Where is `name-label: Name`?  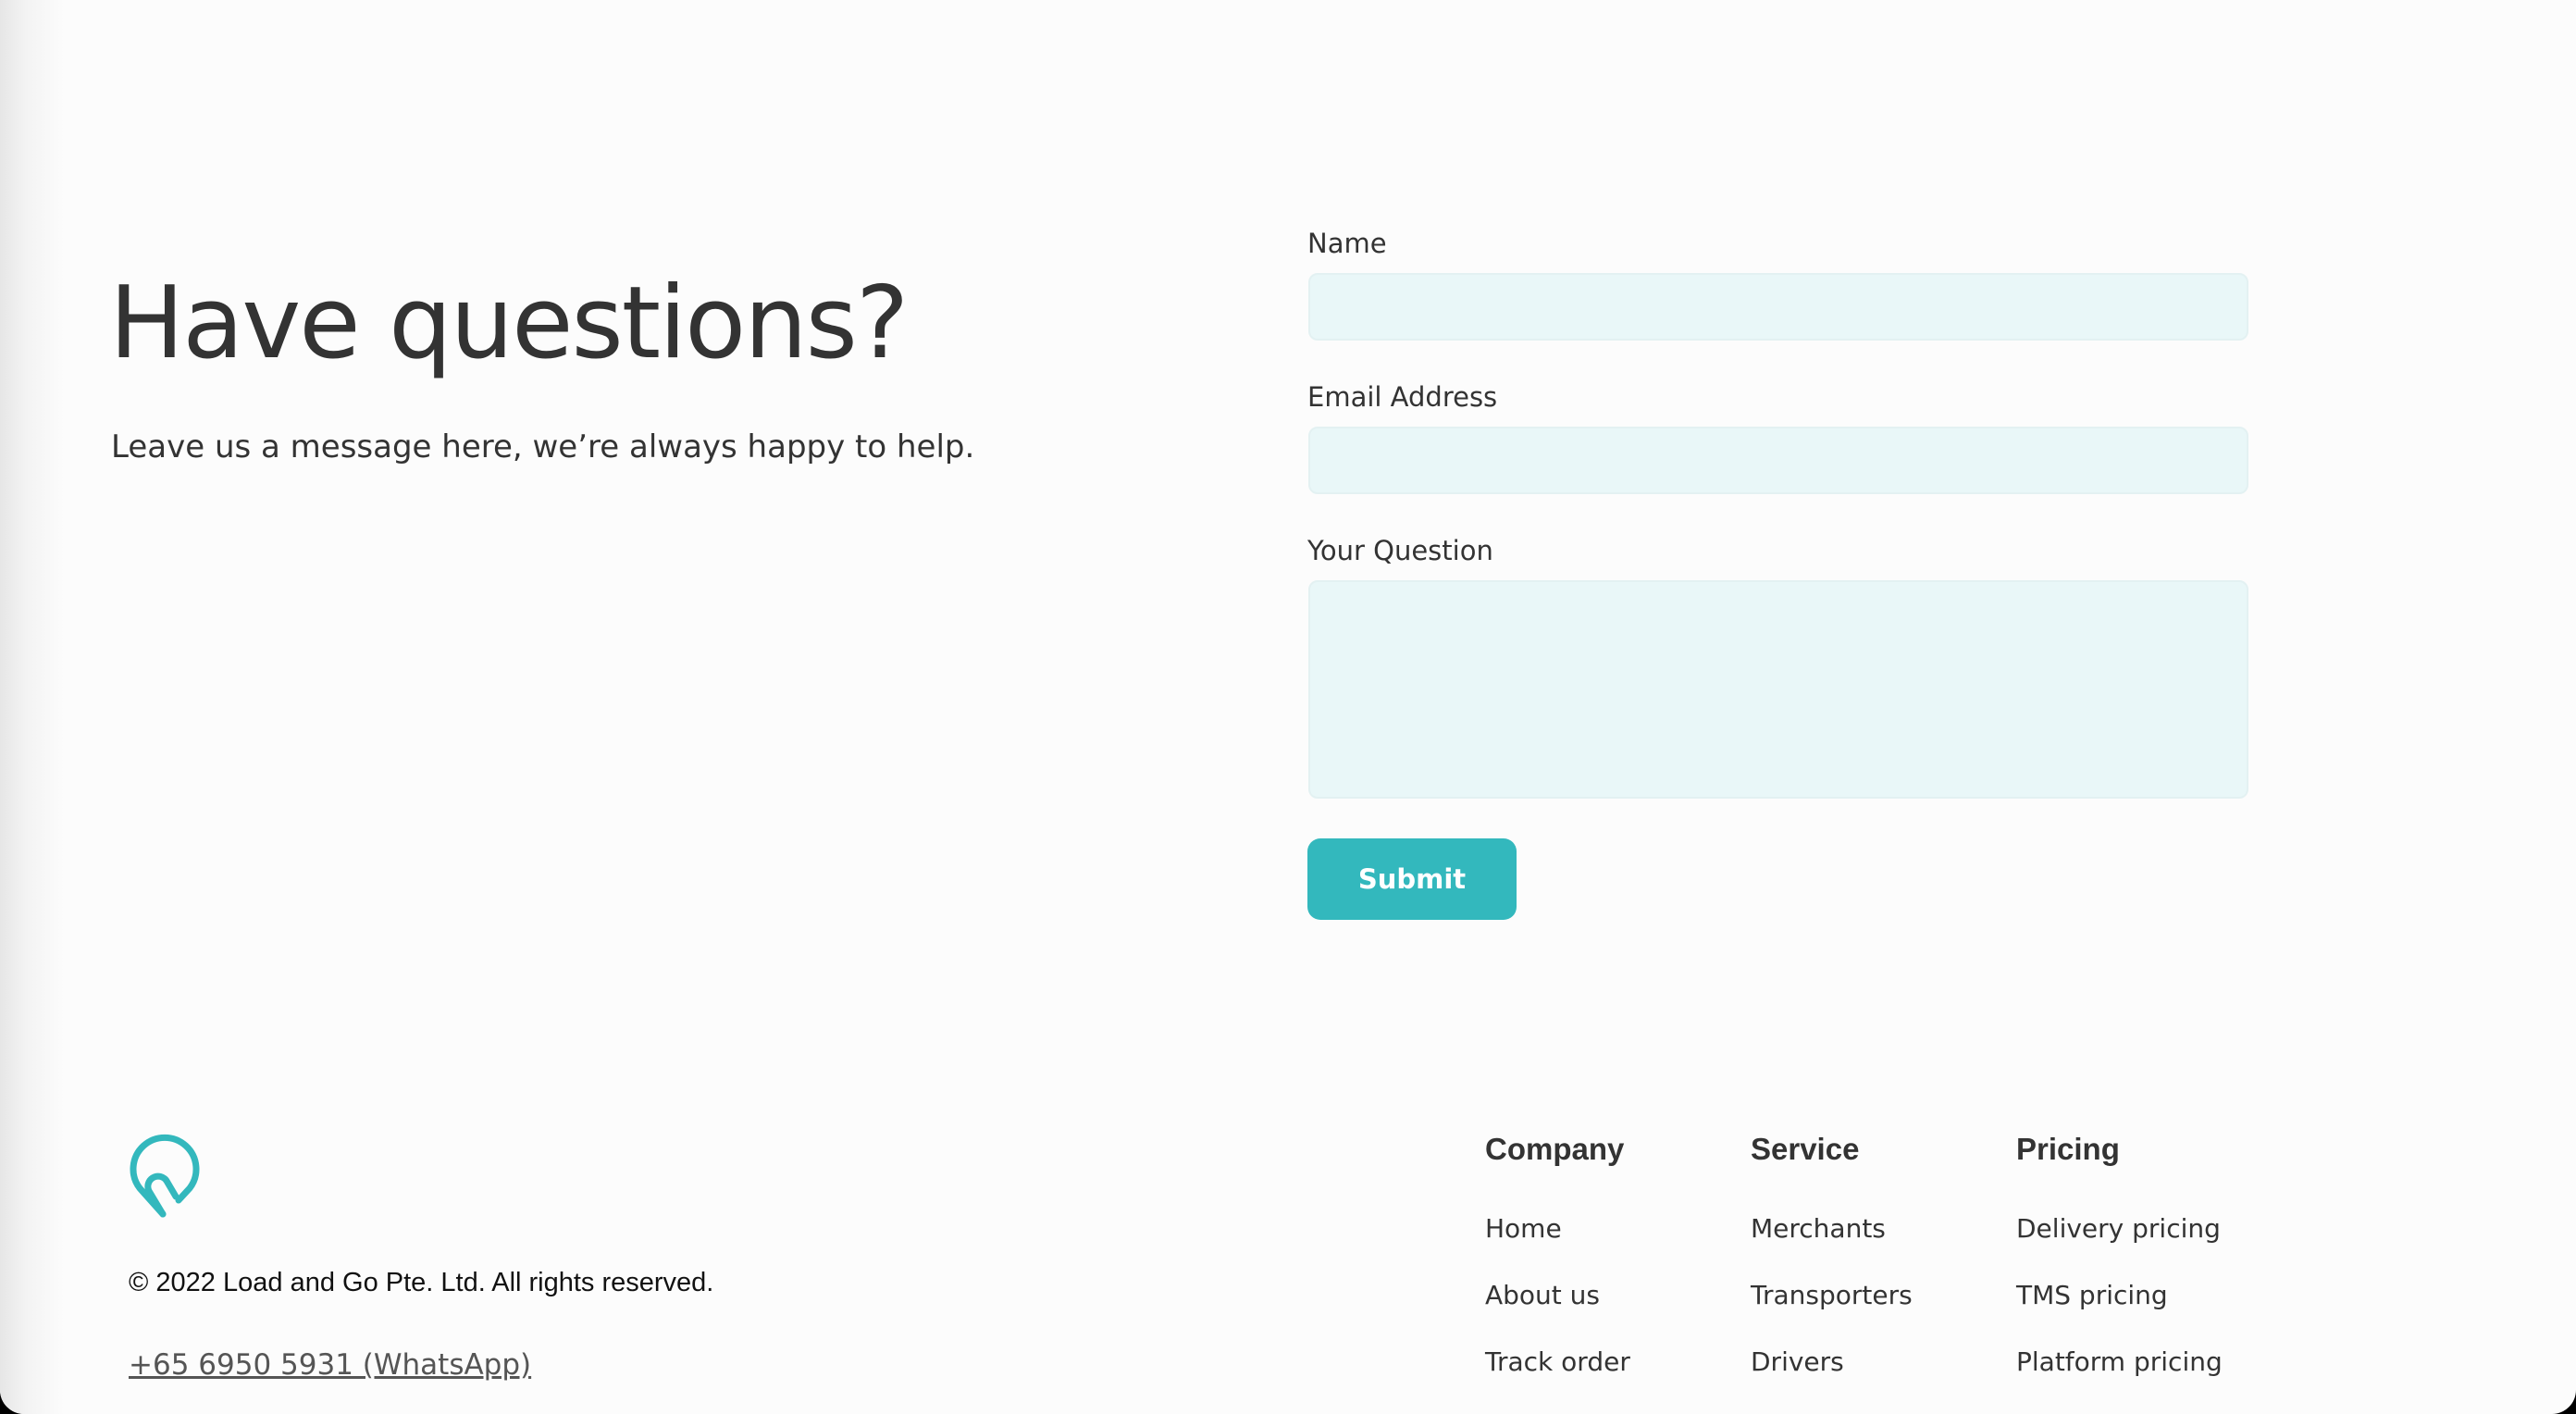 name-label: Name is located at coordinates (1347, 244).